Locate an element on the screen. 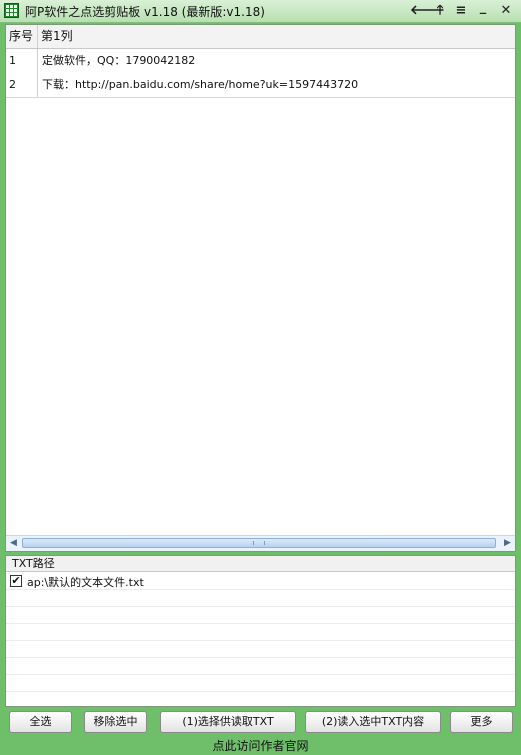  choose-txt-button: (1)选择供读取TXT is located at coordinates (228, 722).